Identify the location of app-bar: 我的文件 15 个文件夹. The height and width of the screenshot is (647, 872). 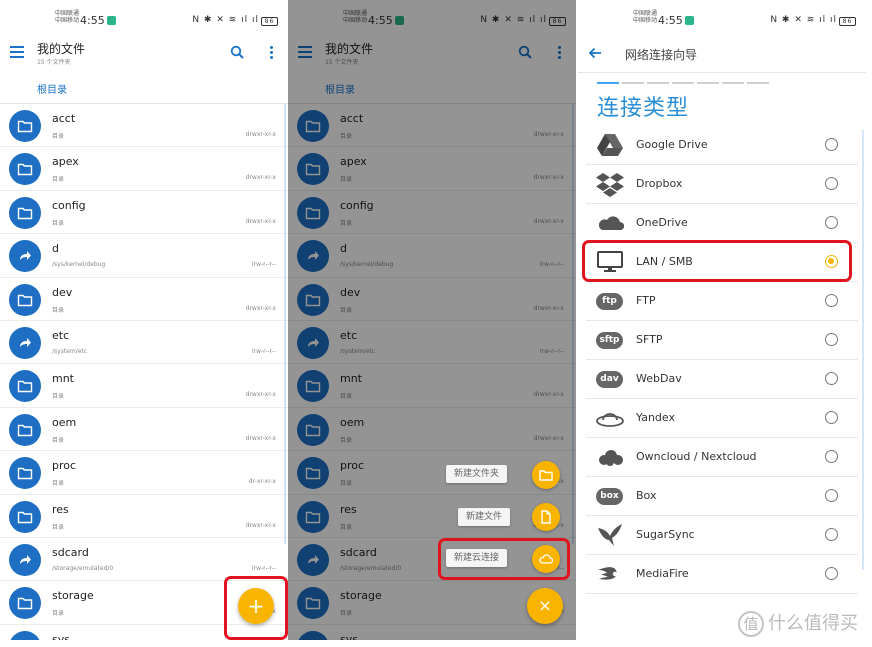
(144, 54).